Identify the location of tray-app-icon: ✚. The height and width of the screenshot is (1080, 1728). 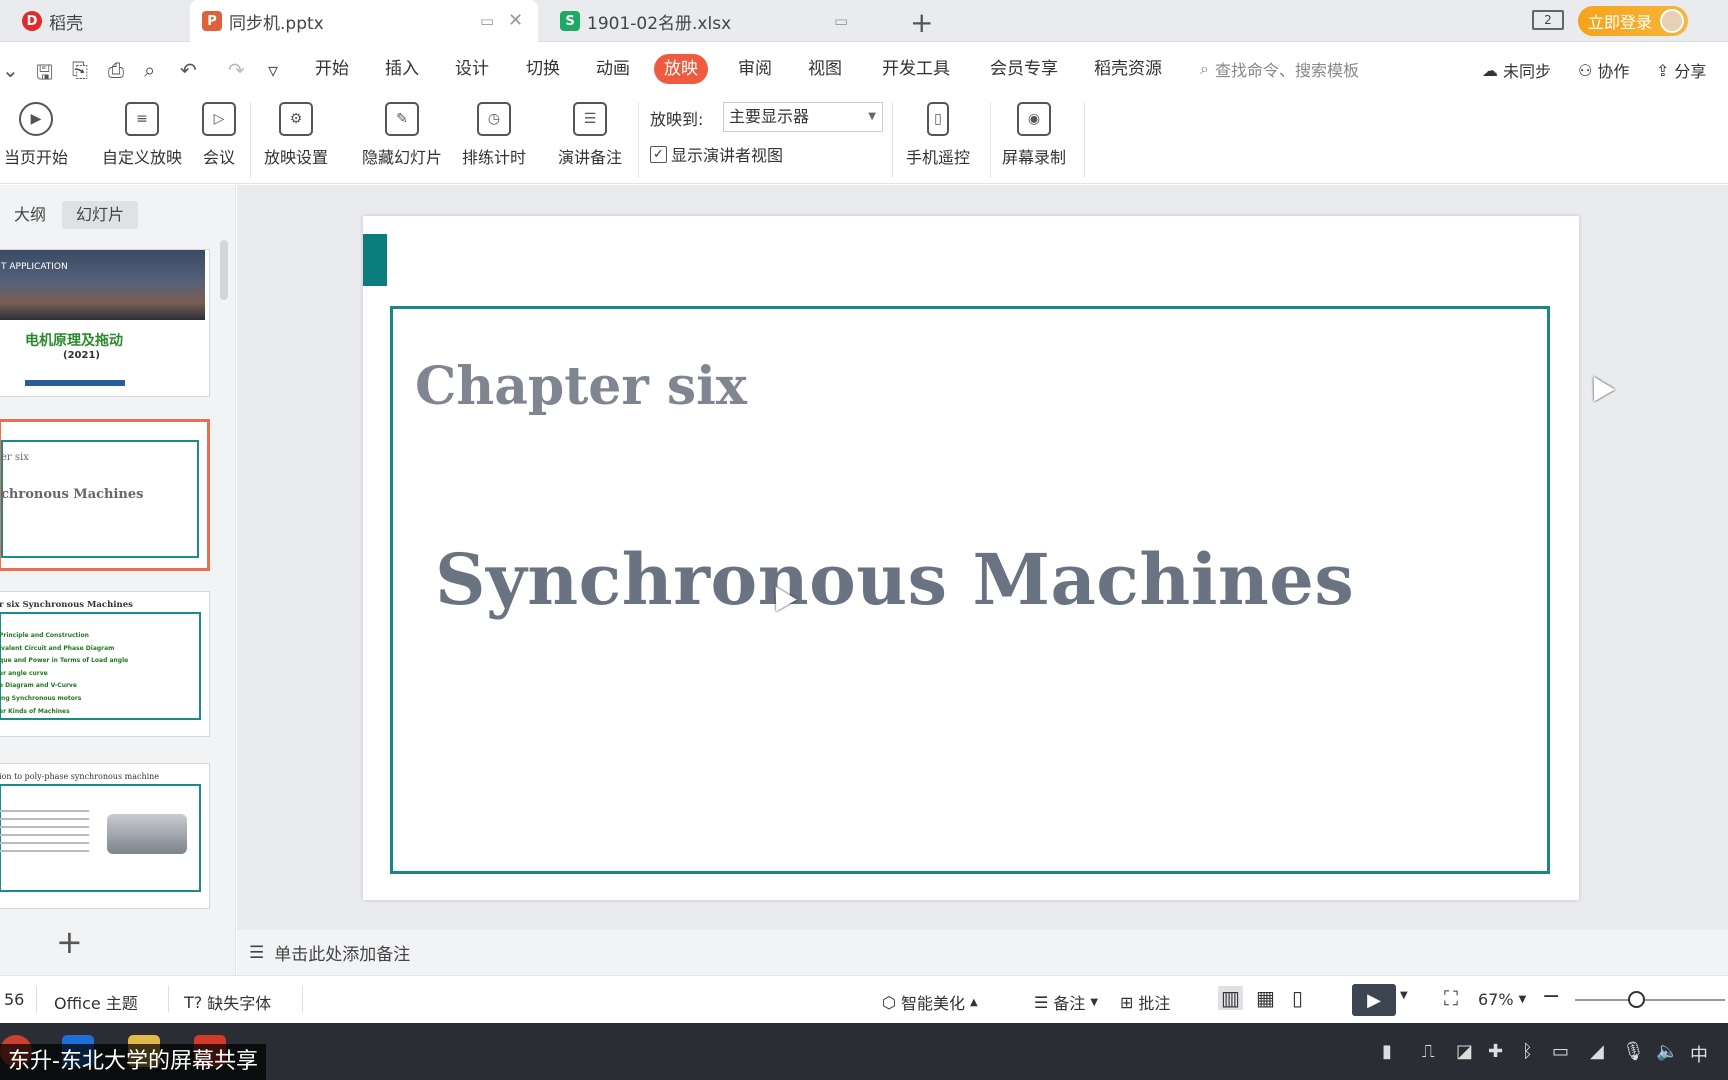
(1495, 1051).